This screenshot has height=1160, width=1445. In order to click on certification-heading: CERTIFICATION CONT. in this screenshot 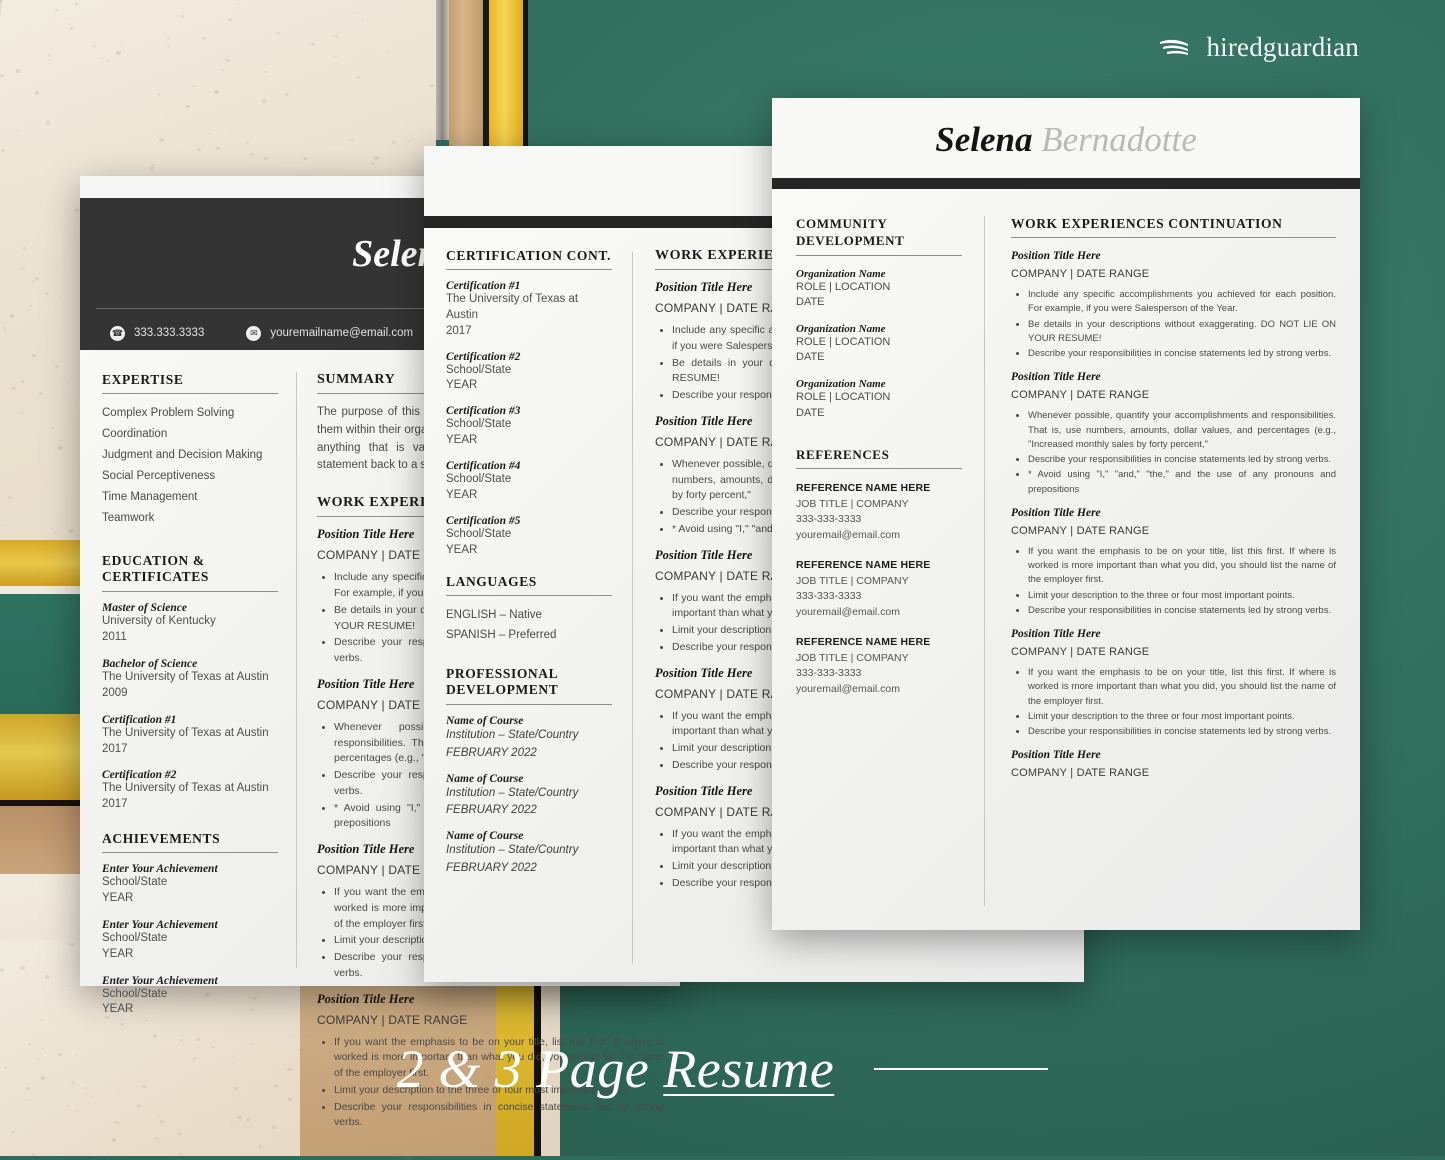, I will do `click(528, 255)`.